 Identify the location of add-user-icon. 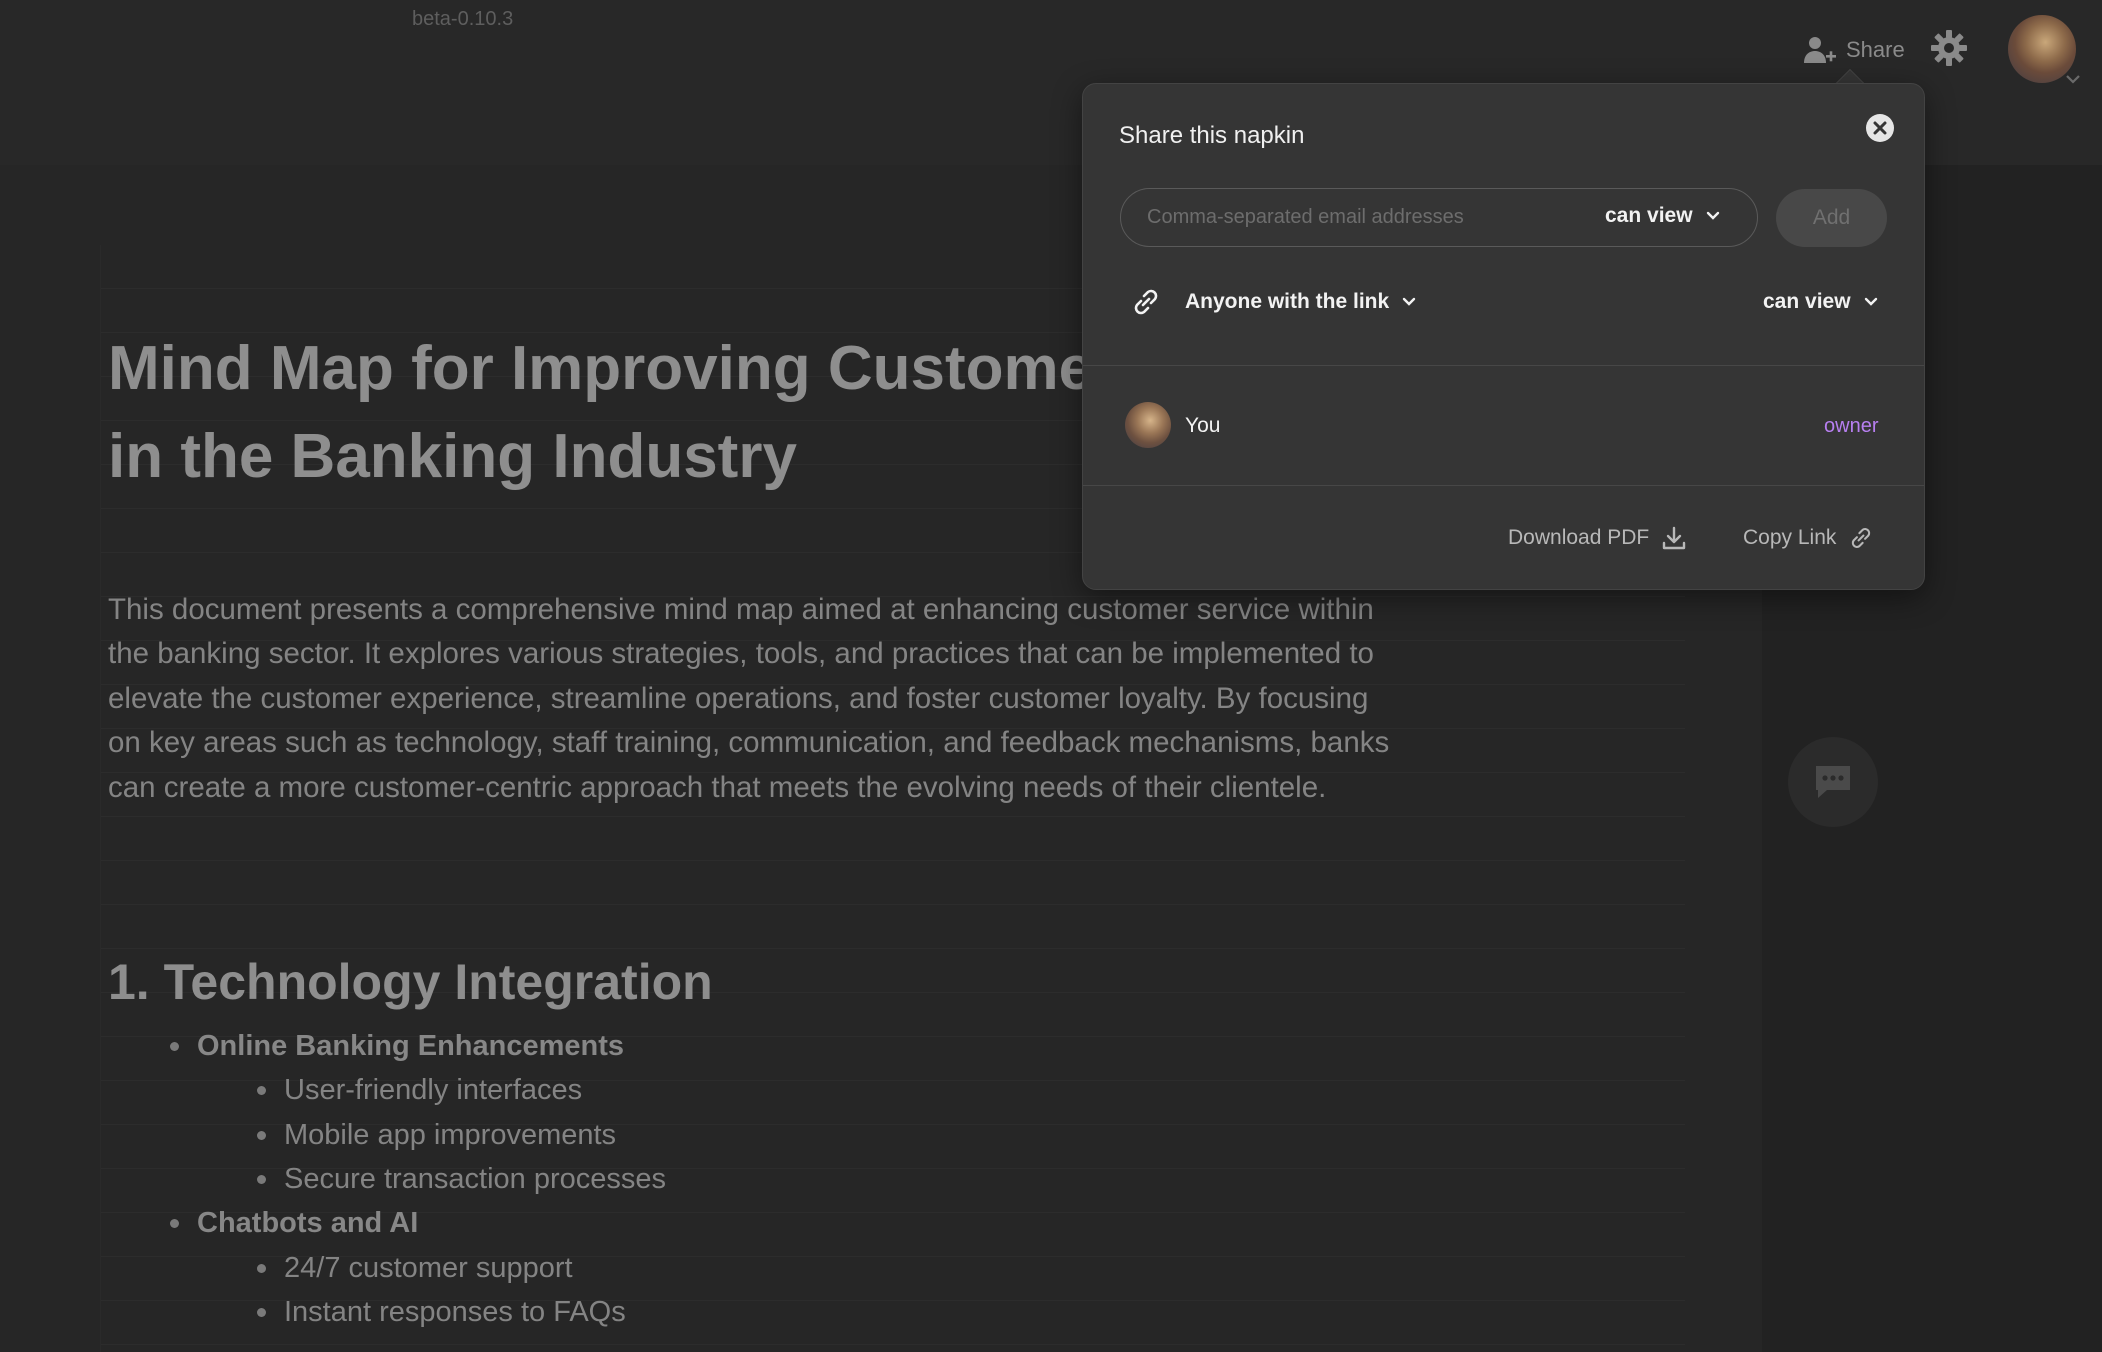
(1820, 50).